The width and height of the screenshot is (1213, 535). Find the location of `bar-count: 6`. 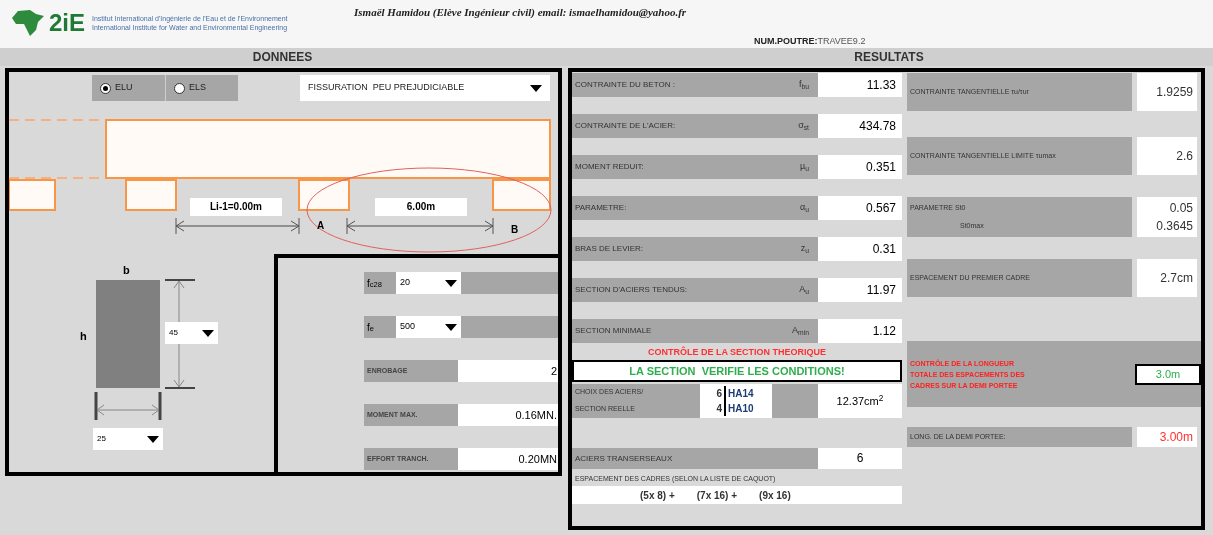

bar-count: 6 is located at coordinates (713, 393).